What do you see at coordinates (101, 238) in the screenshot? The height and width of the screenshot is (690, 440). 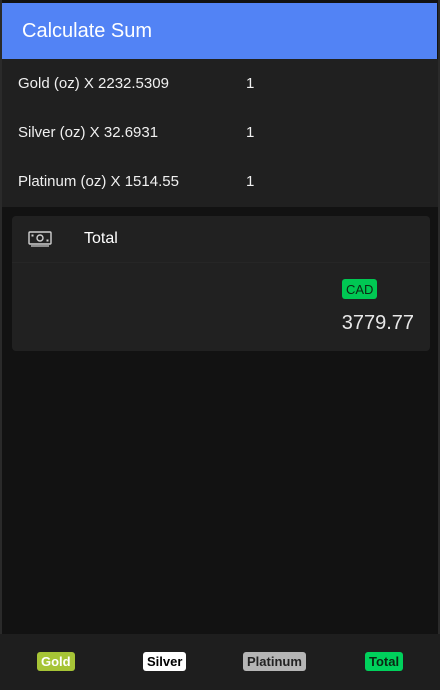 I see `total-label: Total` at bounding box center [101, 238].